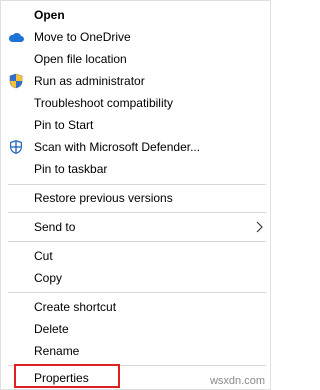 The image size is (320, 390). I want to click on menu-item-restore-previous-versions: Restore previous versions, so click(135, 198).